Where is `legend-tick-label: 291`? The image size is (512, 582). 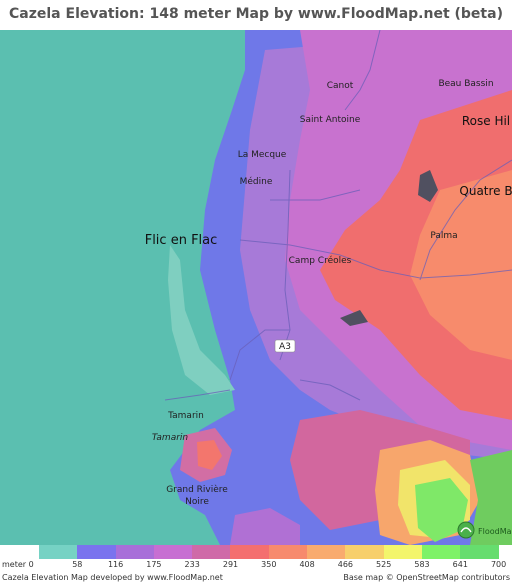 legend-tick-label: 291 is located at coordinates (230, 564).